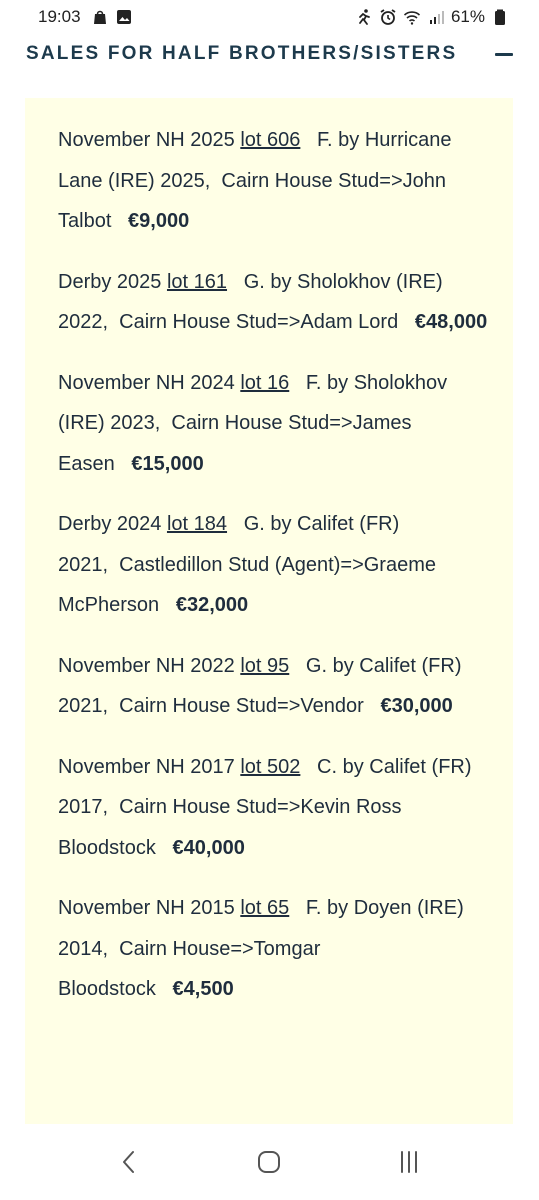 The width and height of the screenshot is (539, 1200). I want to click on lot-link: lot 95, so click(264, 666).